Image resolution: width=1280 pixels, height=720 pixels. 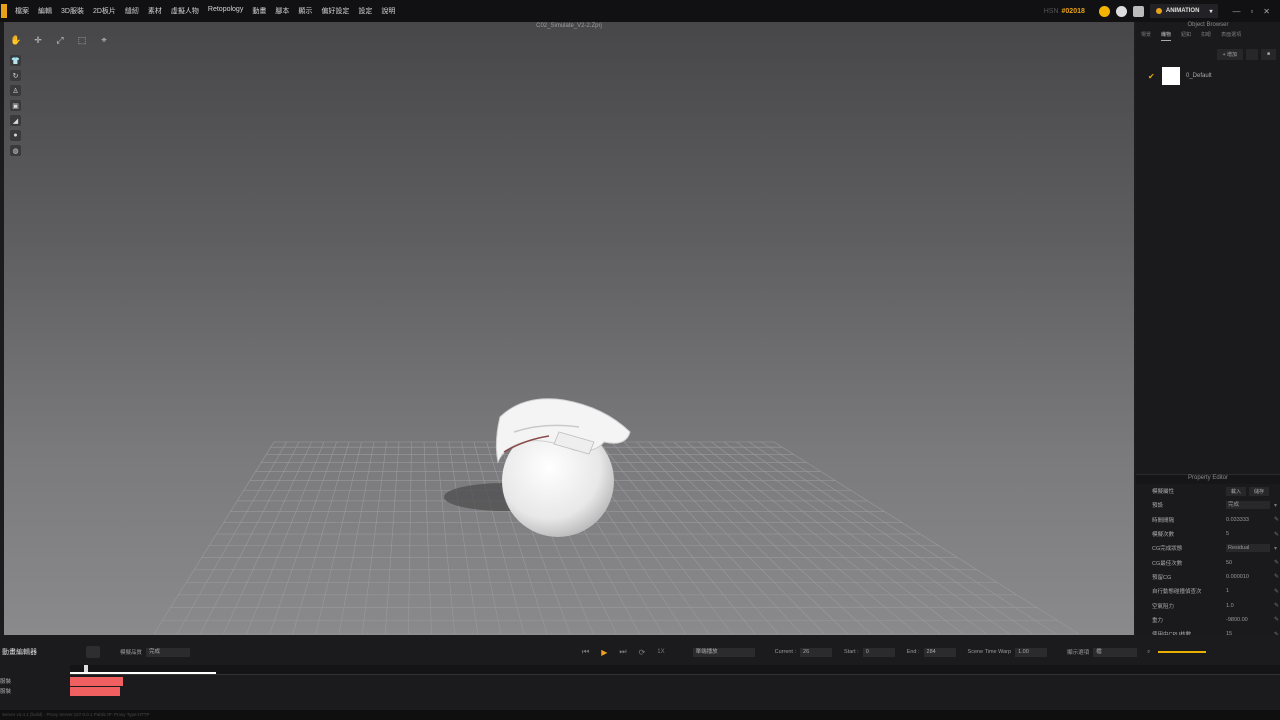 What do you see at coordinates (259, 11) in the screenshot?
I see `menu-item: 動畫` at bounding box center [259, 11].